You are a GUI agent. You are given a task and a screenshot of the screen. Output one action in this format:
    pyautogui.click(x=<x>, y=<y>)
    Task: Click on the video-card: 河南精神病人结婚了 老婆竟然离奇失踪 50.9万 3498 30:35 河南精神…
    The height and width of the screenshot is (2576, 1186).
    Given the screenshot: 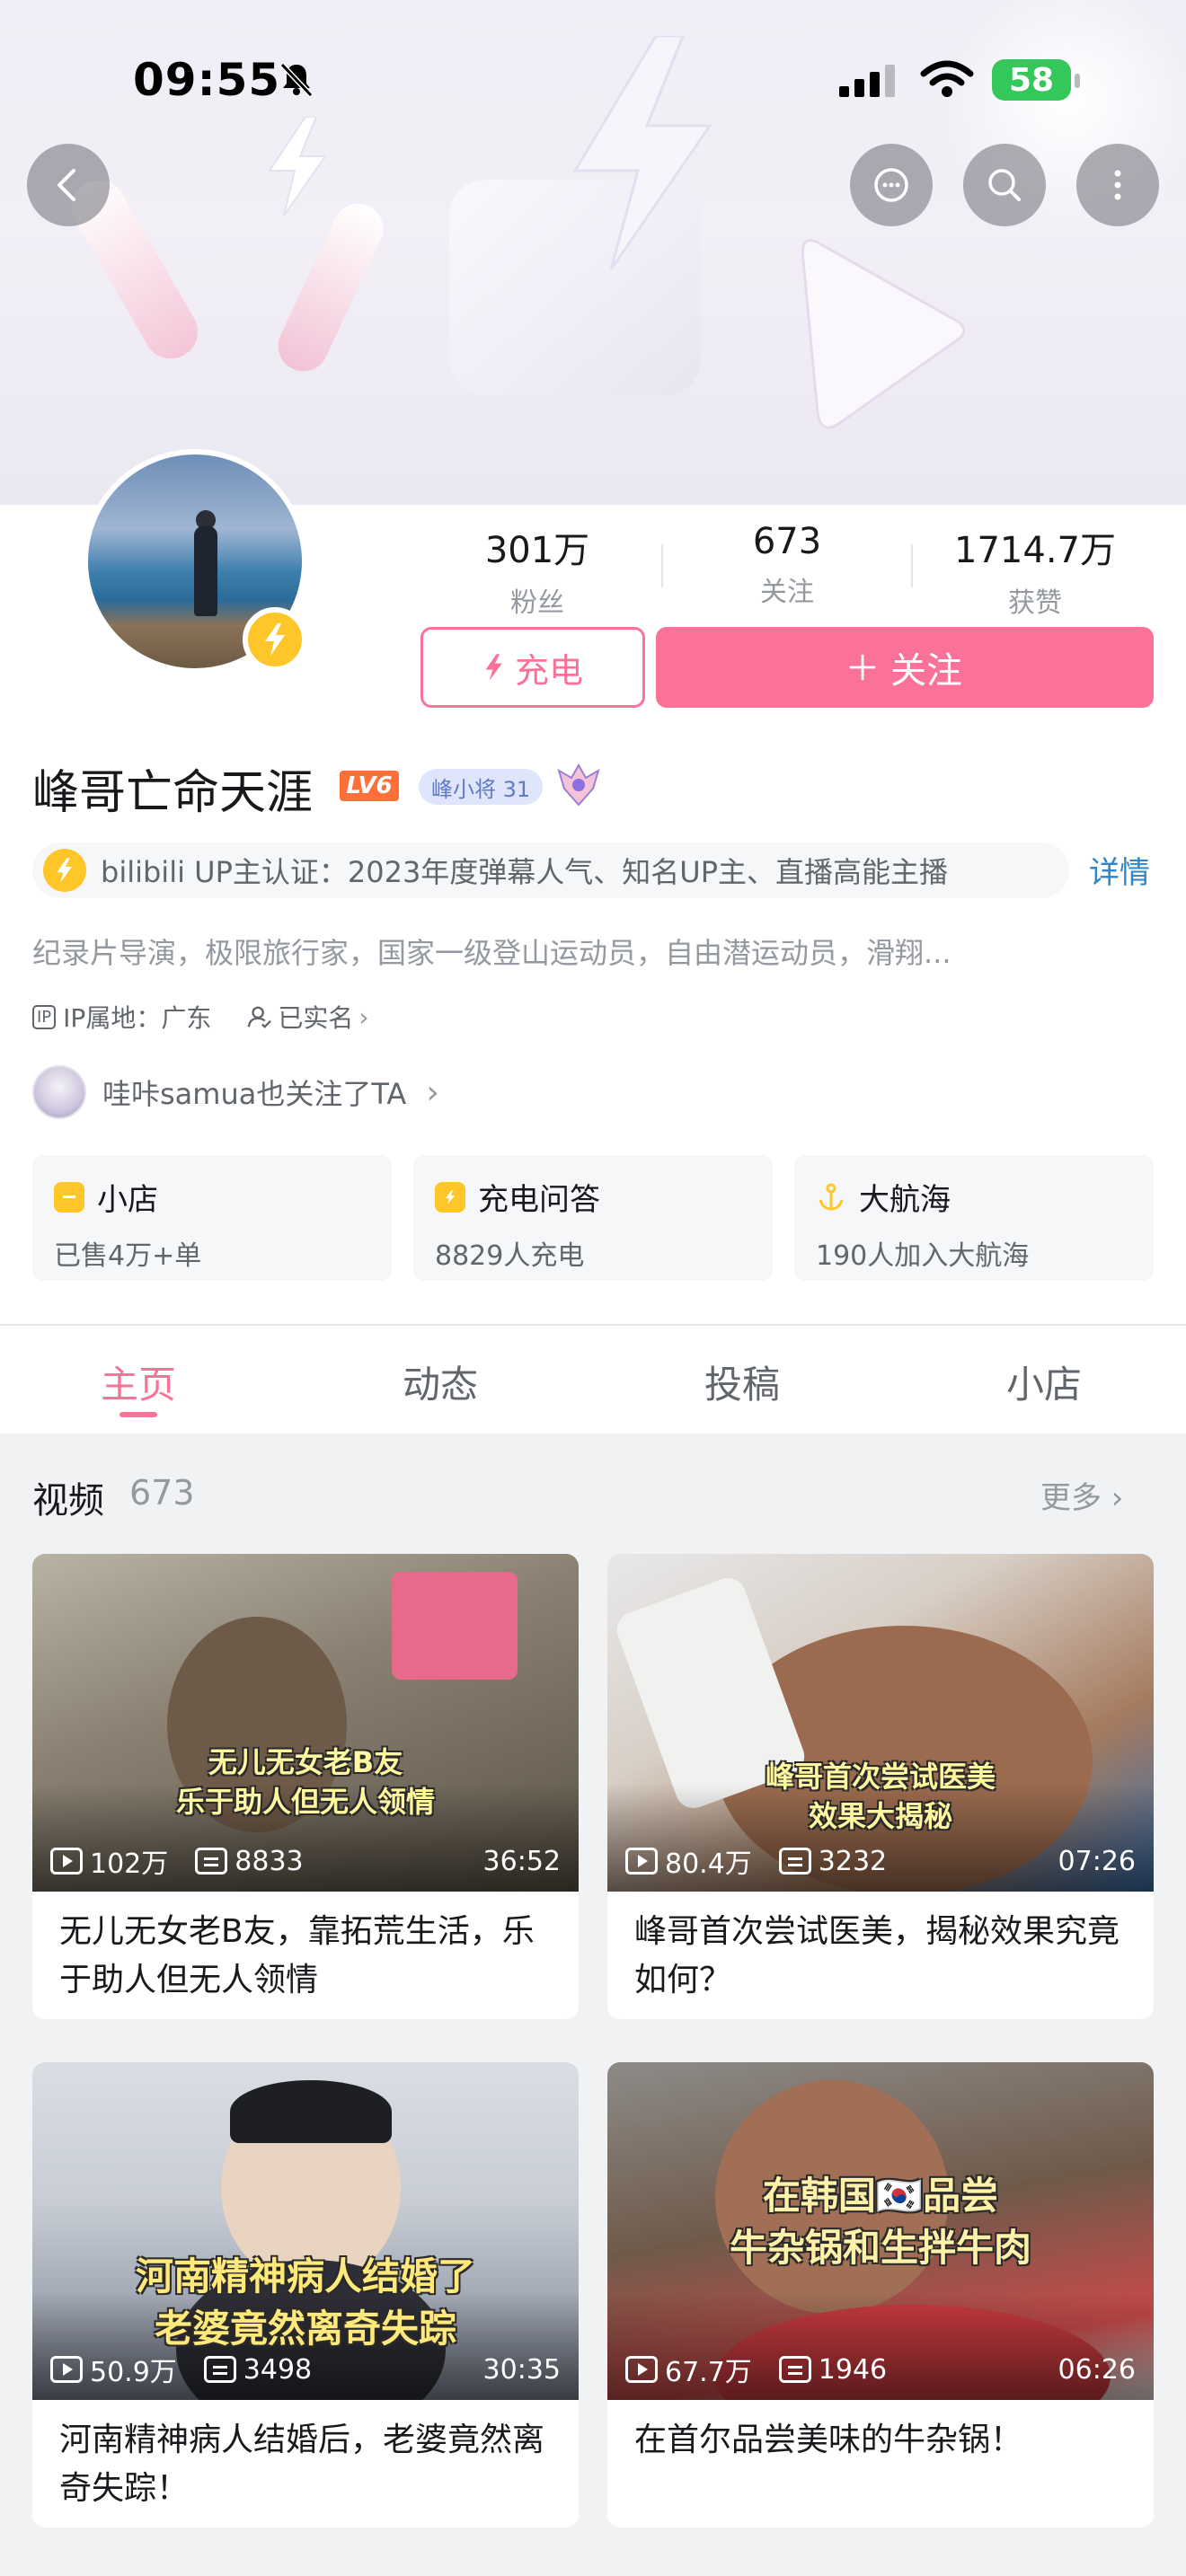 What is the action you would take?
    pyautogui.click(x=305, y=2294)
    